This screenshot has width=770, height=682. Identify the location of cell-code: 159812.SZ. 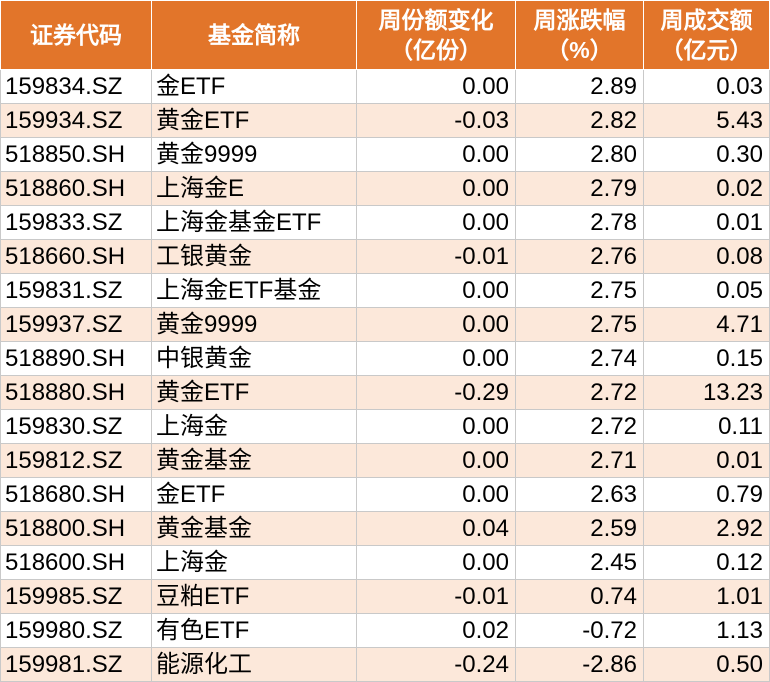
(76, 460).